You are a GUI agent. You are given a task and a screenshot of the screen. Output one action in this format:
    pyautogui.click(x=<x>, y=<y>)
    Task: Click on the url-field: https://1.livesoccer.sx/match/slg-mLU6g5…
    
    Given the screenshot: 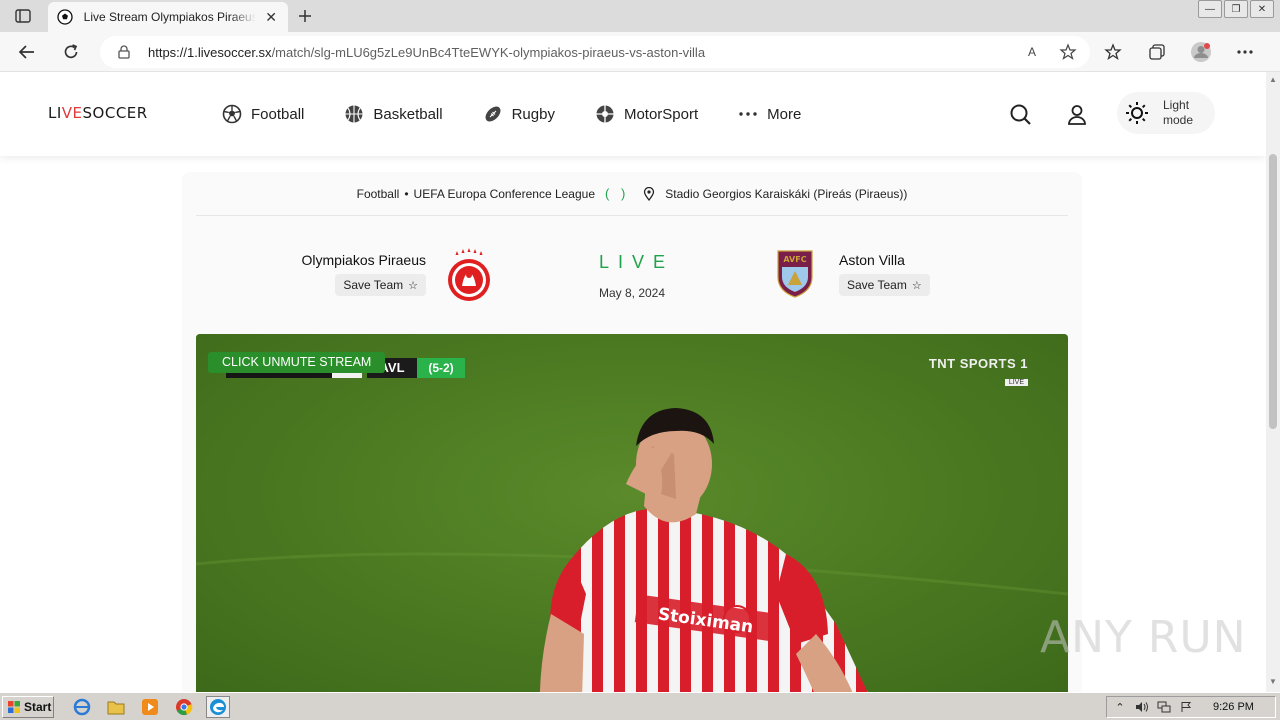 What is the action you would take?
    pyautogui.click(x=595, y=52)
    